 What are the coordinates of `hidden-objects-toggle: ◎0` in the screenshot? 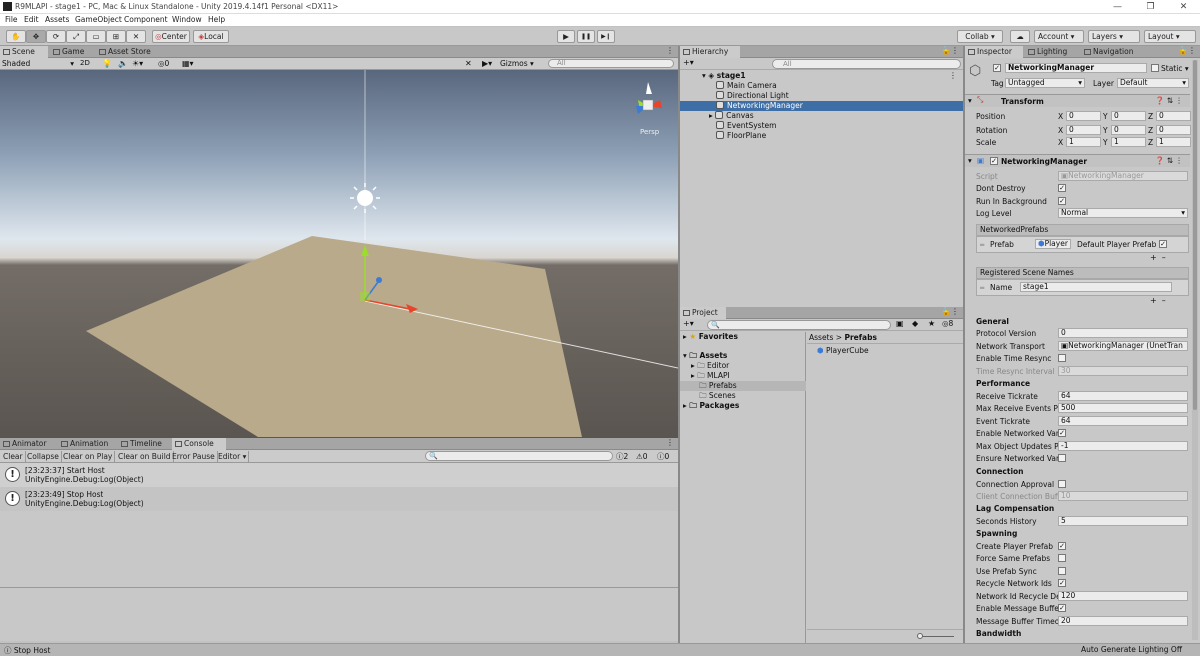 It's located at (163, 63).